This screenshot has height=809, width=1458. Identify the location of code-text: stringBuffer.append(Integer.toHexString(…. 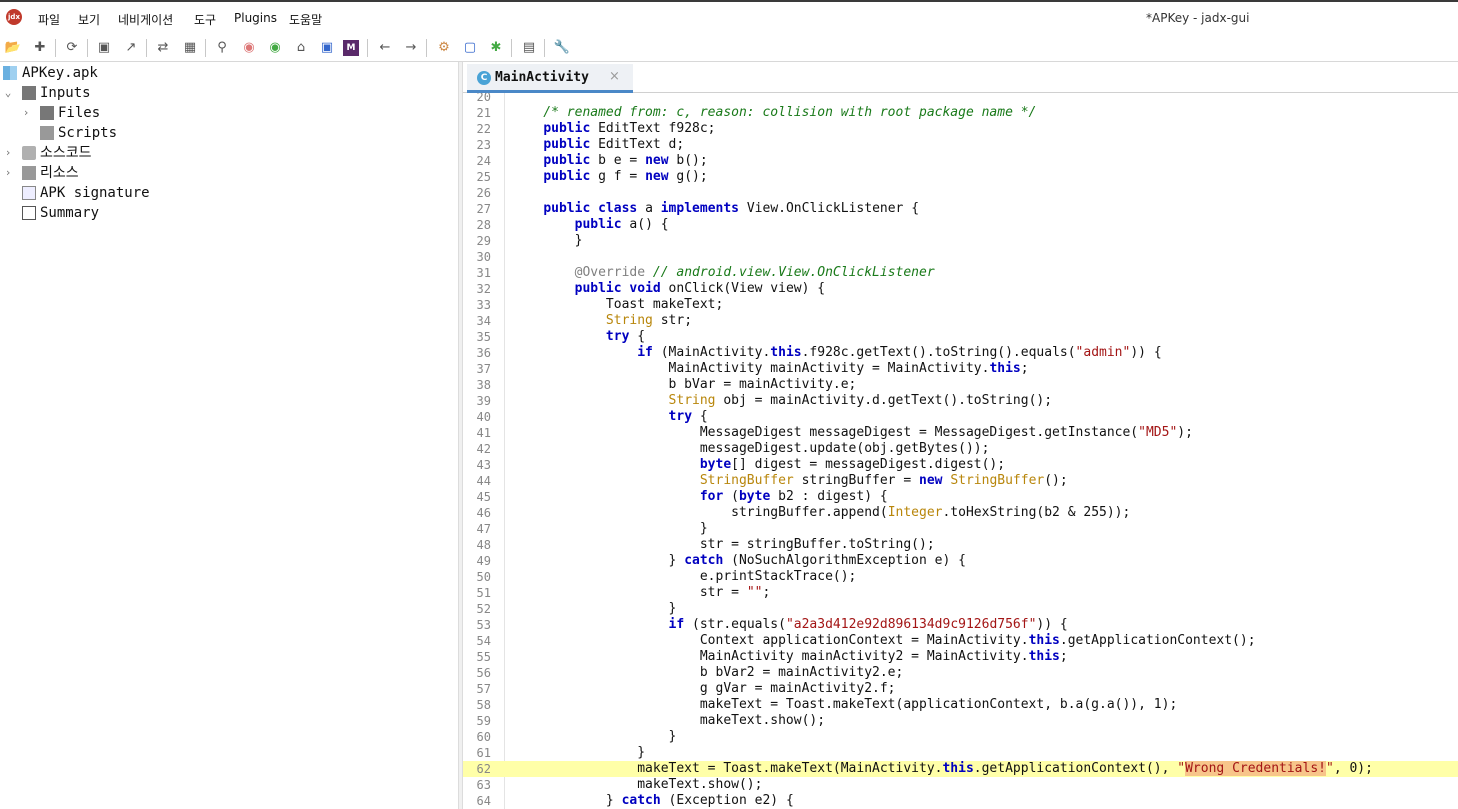
(821, 512).